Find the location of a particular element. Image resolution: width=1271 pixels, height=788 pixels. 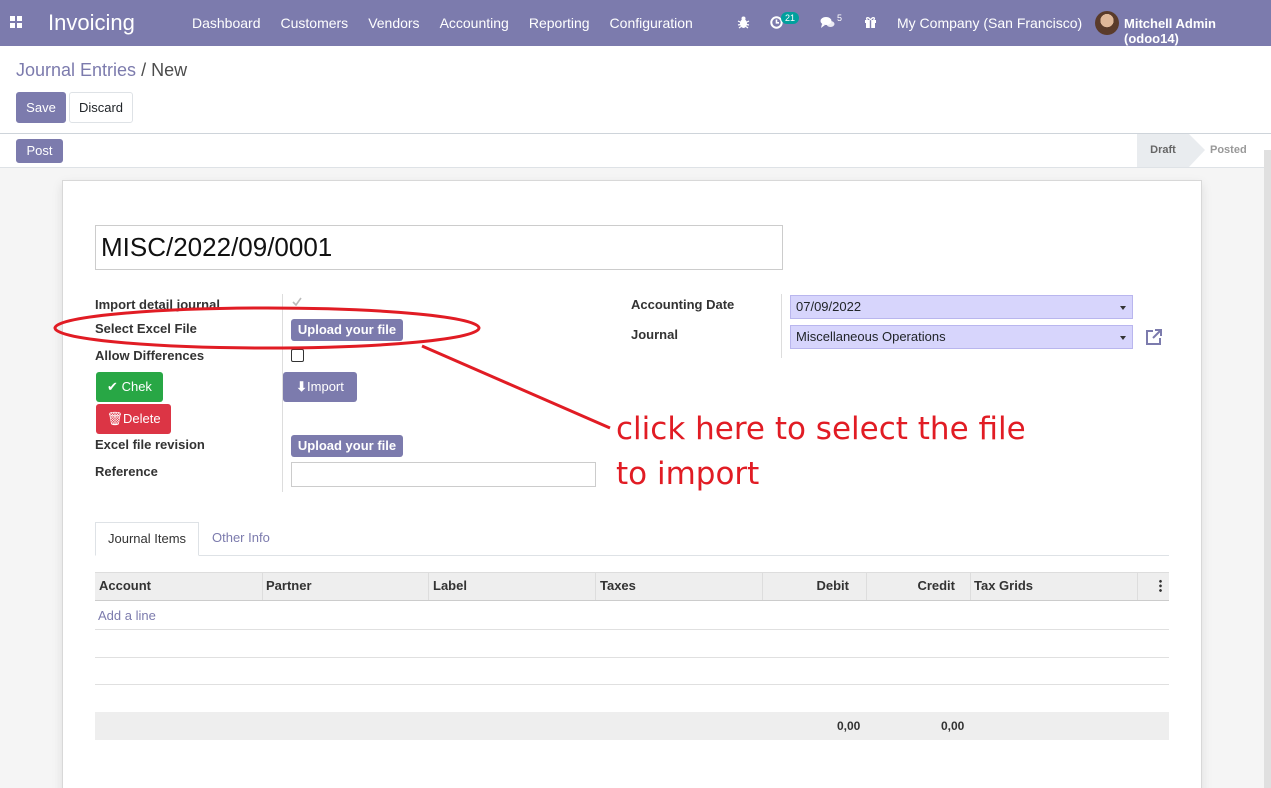

check-icon: ✔ is located at coordinates (112, 386).